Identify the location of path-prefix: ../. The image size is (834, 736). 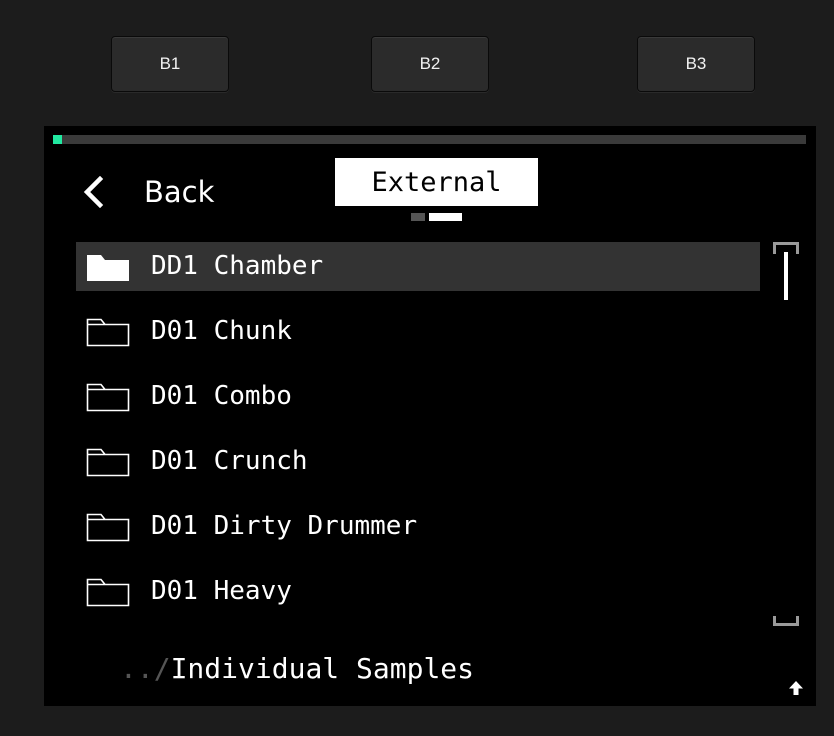
(145, 668).